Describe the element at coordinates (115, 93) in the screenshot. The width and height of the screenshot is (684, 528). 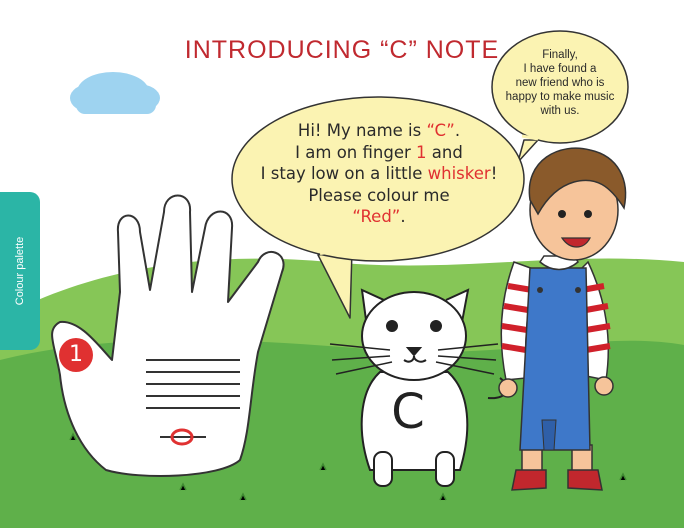
I see `cloud-icon` at that location.